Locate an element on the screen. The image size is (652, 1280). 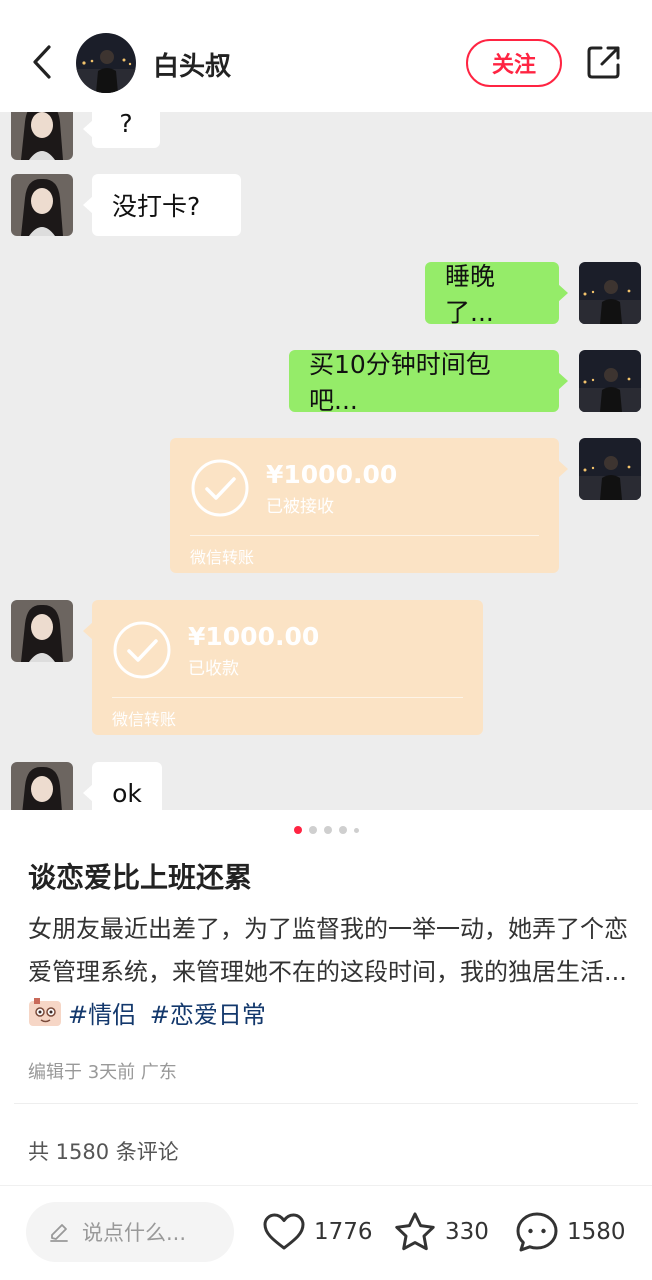
message-bubble: ok is located at coordinates (122, 786).